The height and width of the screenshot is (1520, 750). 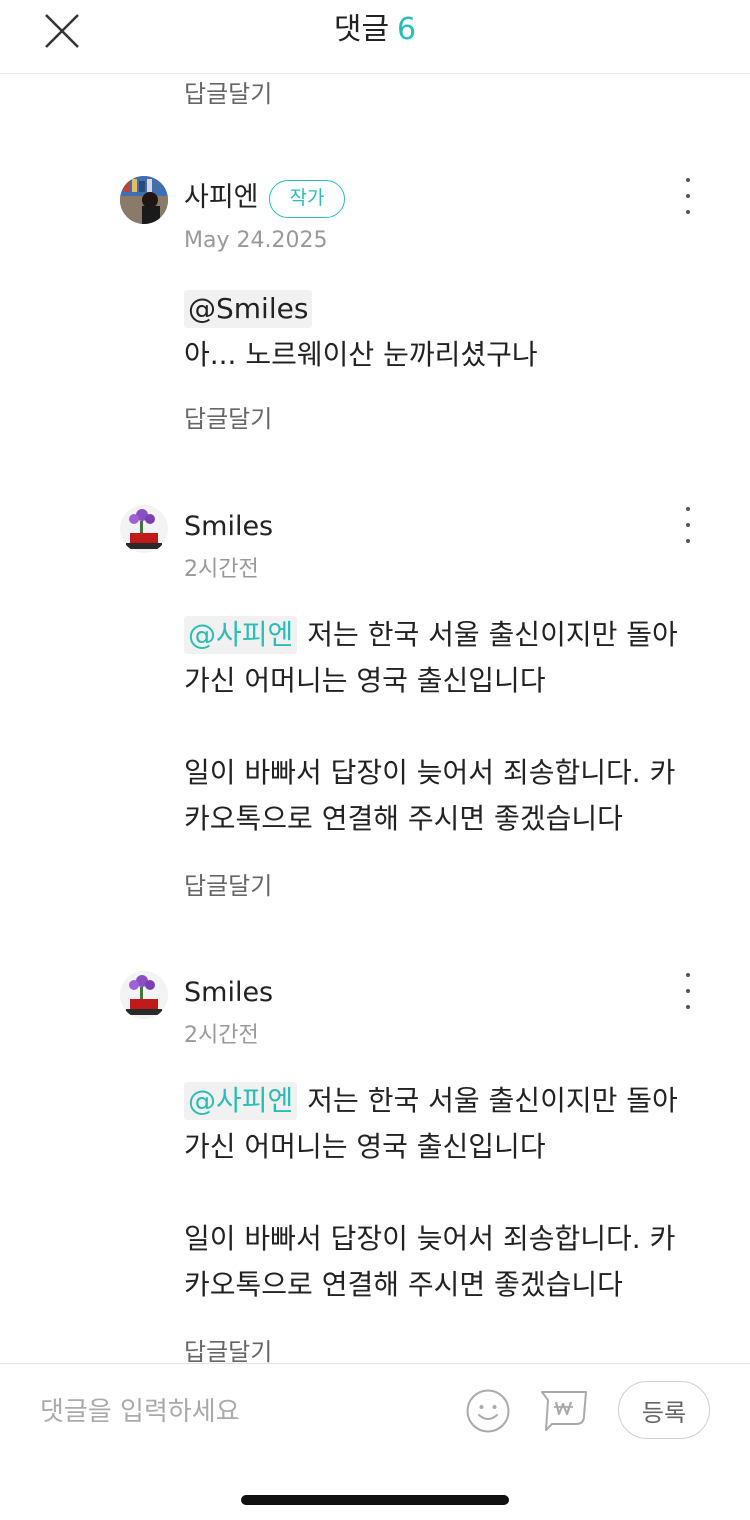 What do you see at coordinates (664, 1410) in the screenshot?
I see `submit-button: 등록` at bounding box center [664, 1410].